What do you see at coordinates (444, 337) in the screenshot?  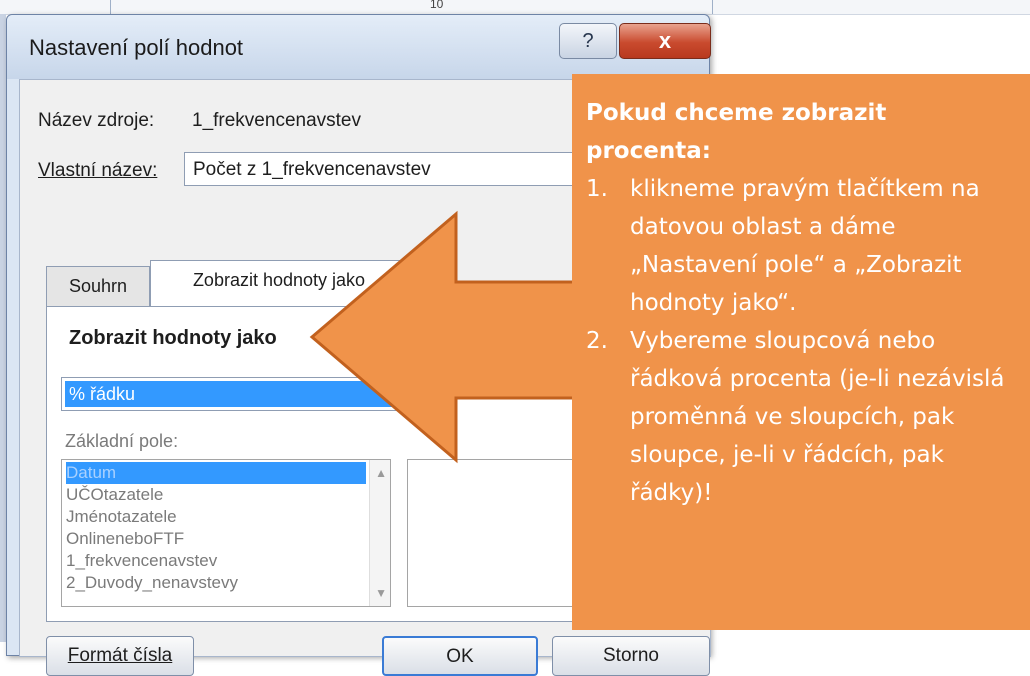 I see `arrow-shape` at bounding box center [444, 337].